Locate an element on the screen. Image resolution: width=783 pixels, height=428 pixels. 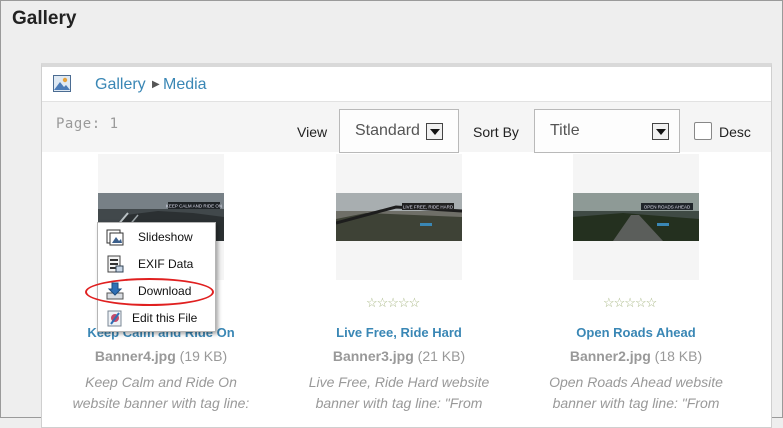
slideshow-icon is located at coordinates (115, 237).